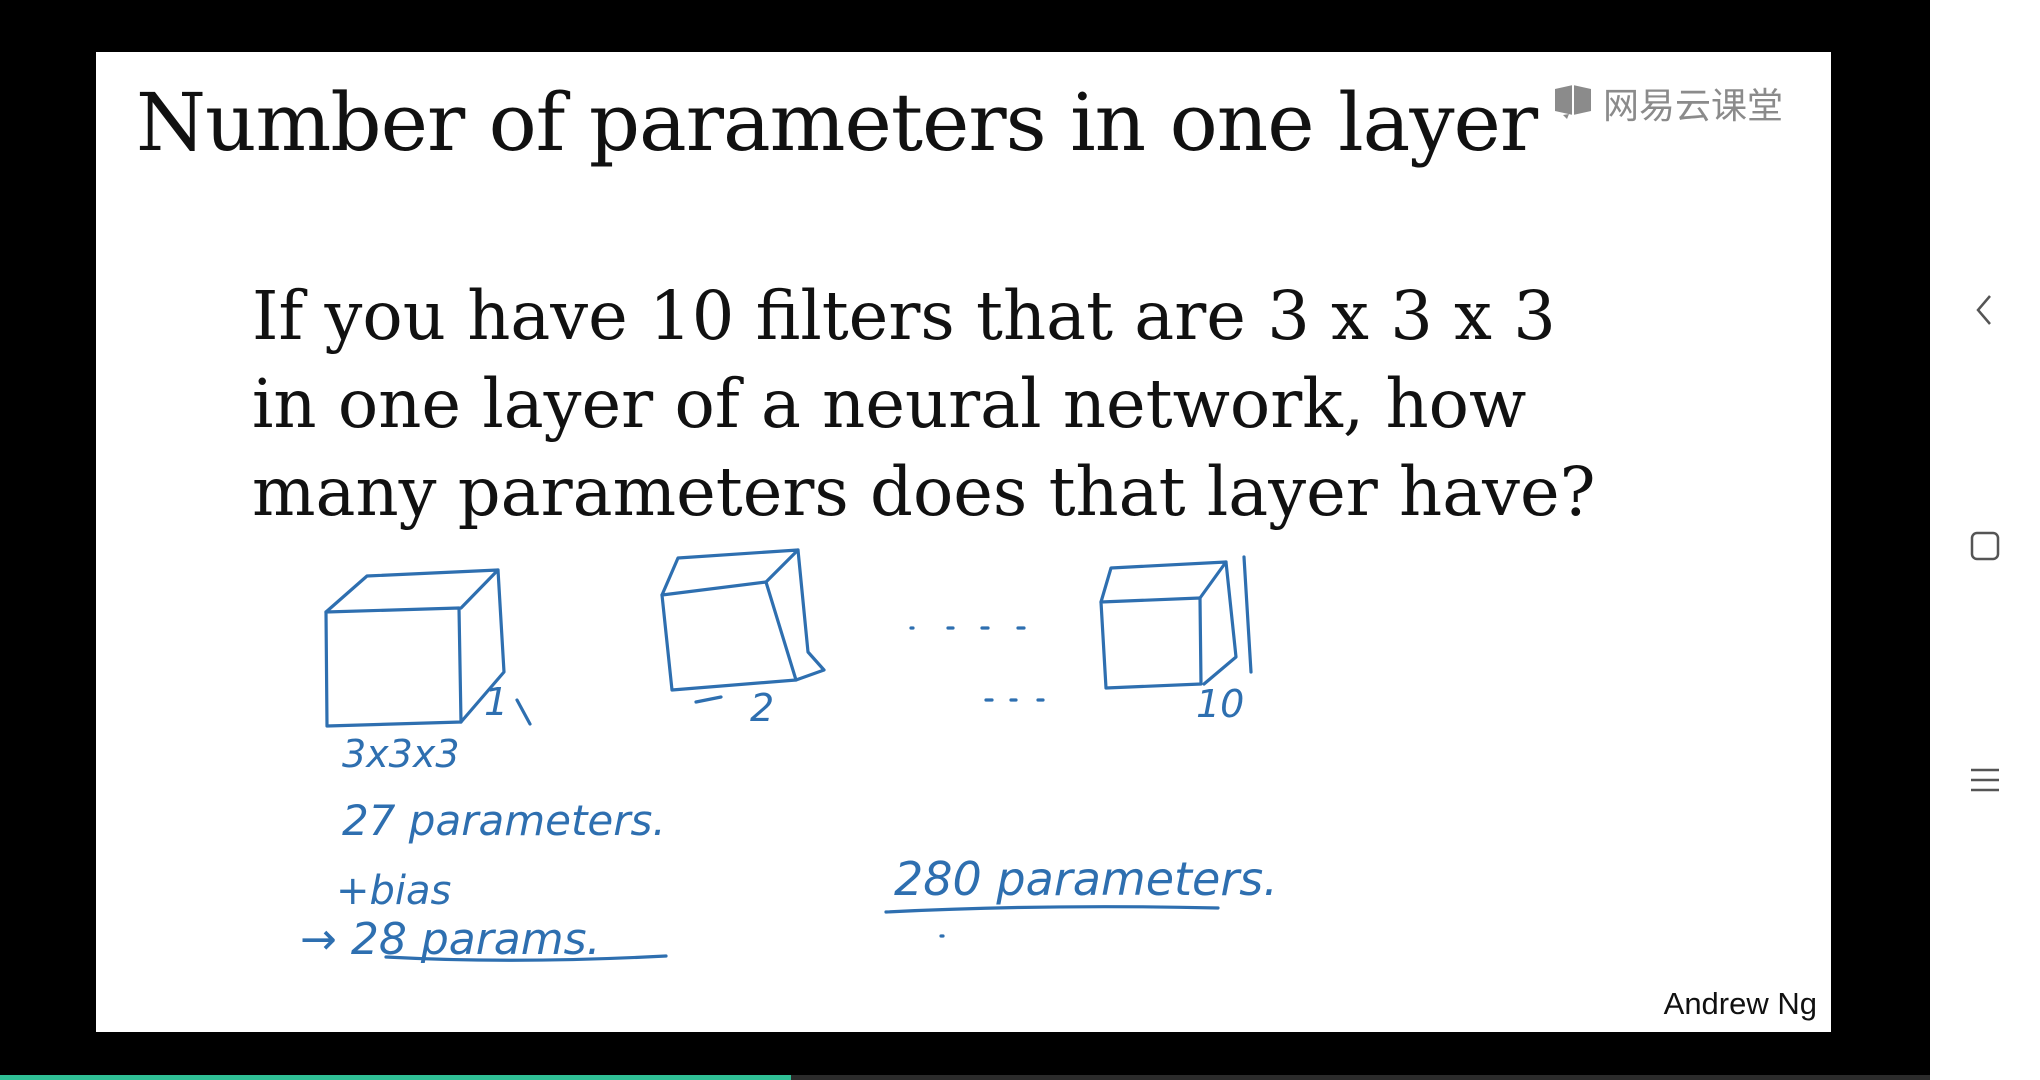 This screenshot has height=1080, width=2040. What do you see at coordinates (450, 939) in the screenshot?
I see `per-filter-total-note: → 28 params.` at bounding box center [450, 939].